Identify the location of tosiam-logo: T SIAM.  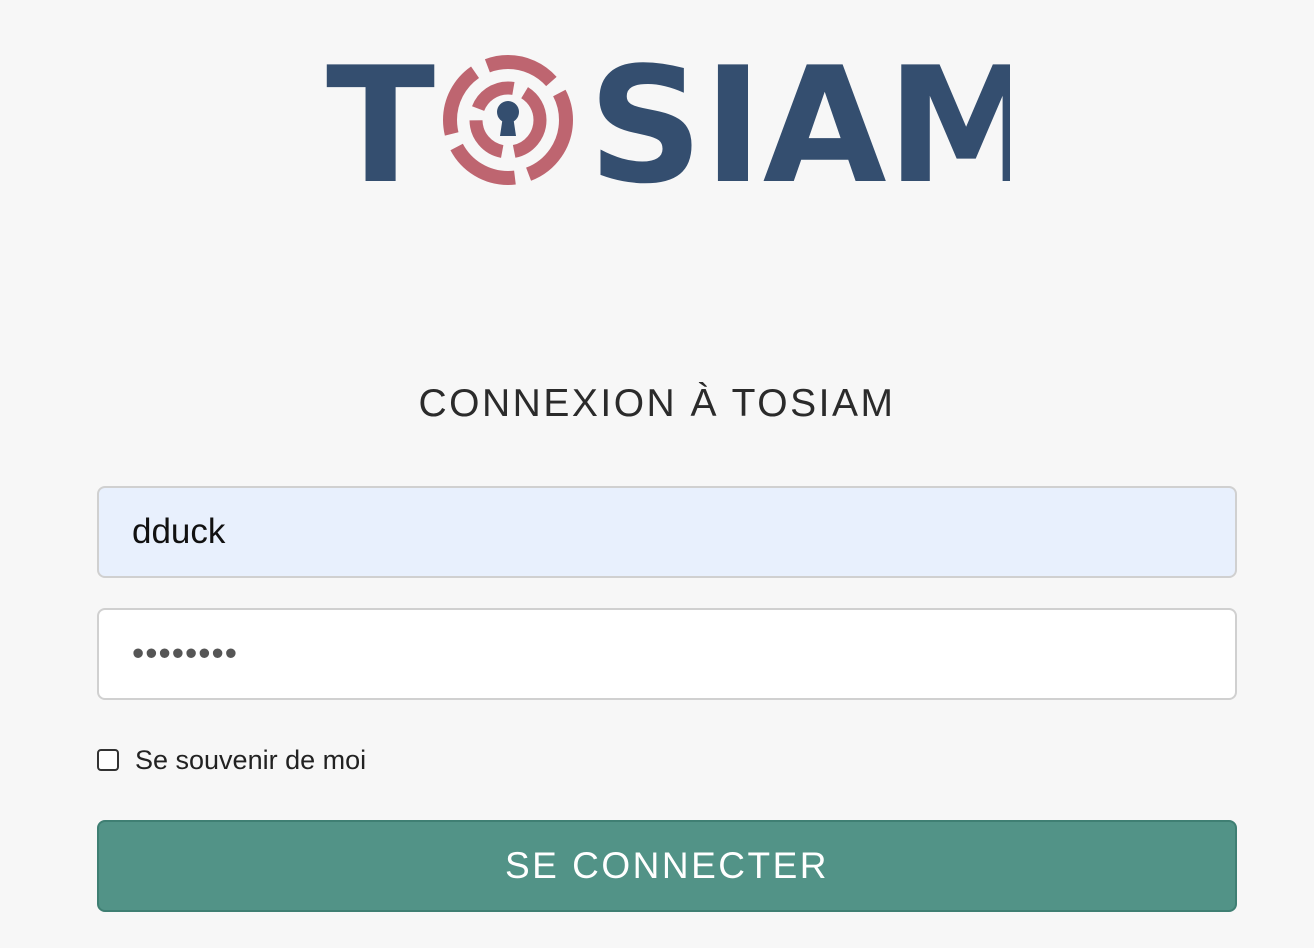
(668, 119).